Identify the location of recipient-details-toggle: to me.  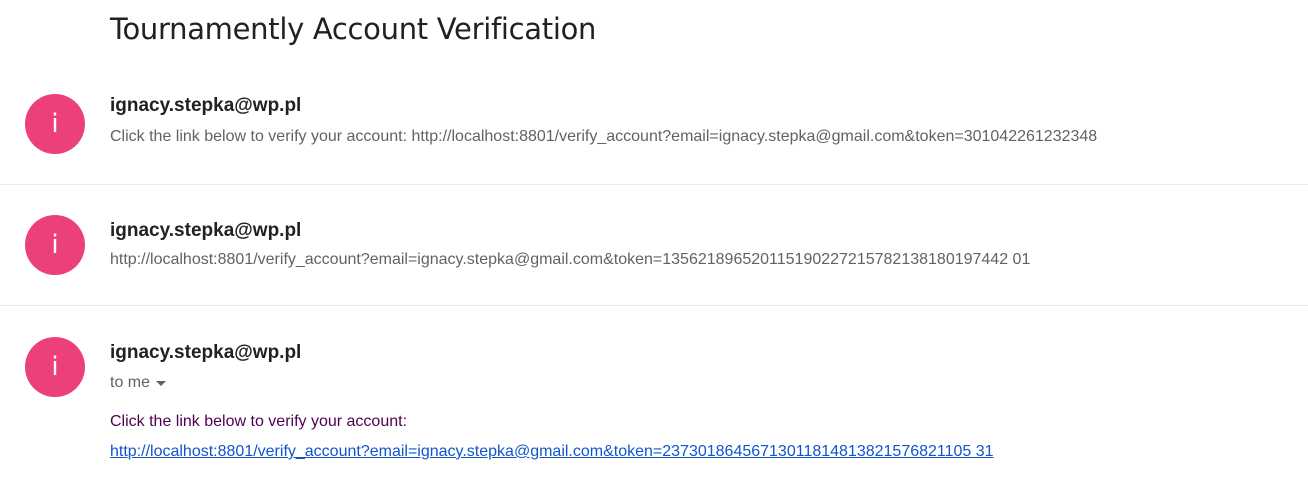
(138, 383).